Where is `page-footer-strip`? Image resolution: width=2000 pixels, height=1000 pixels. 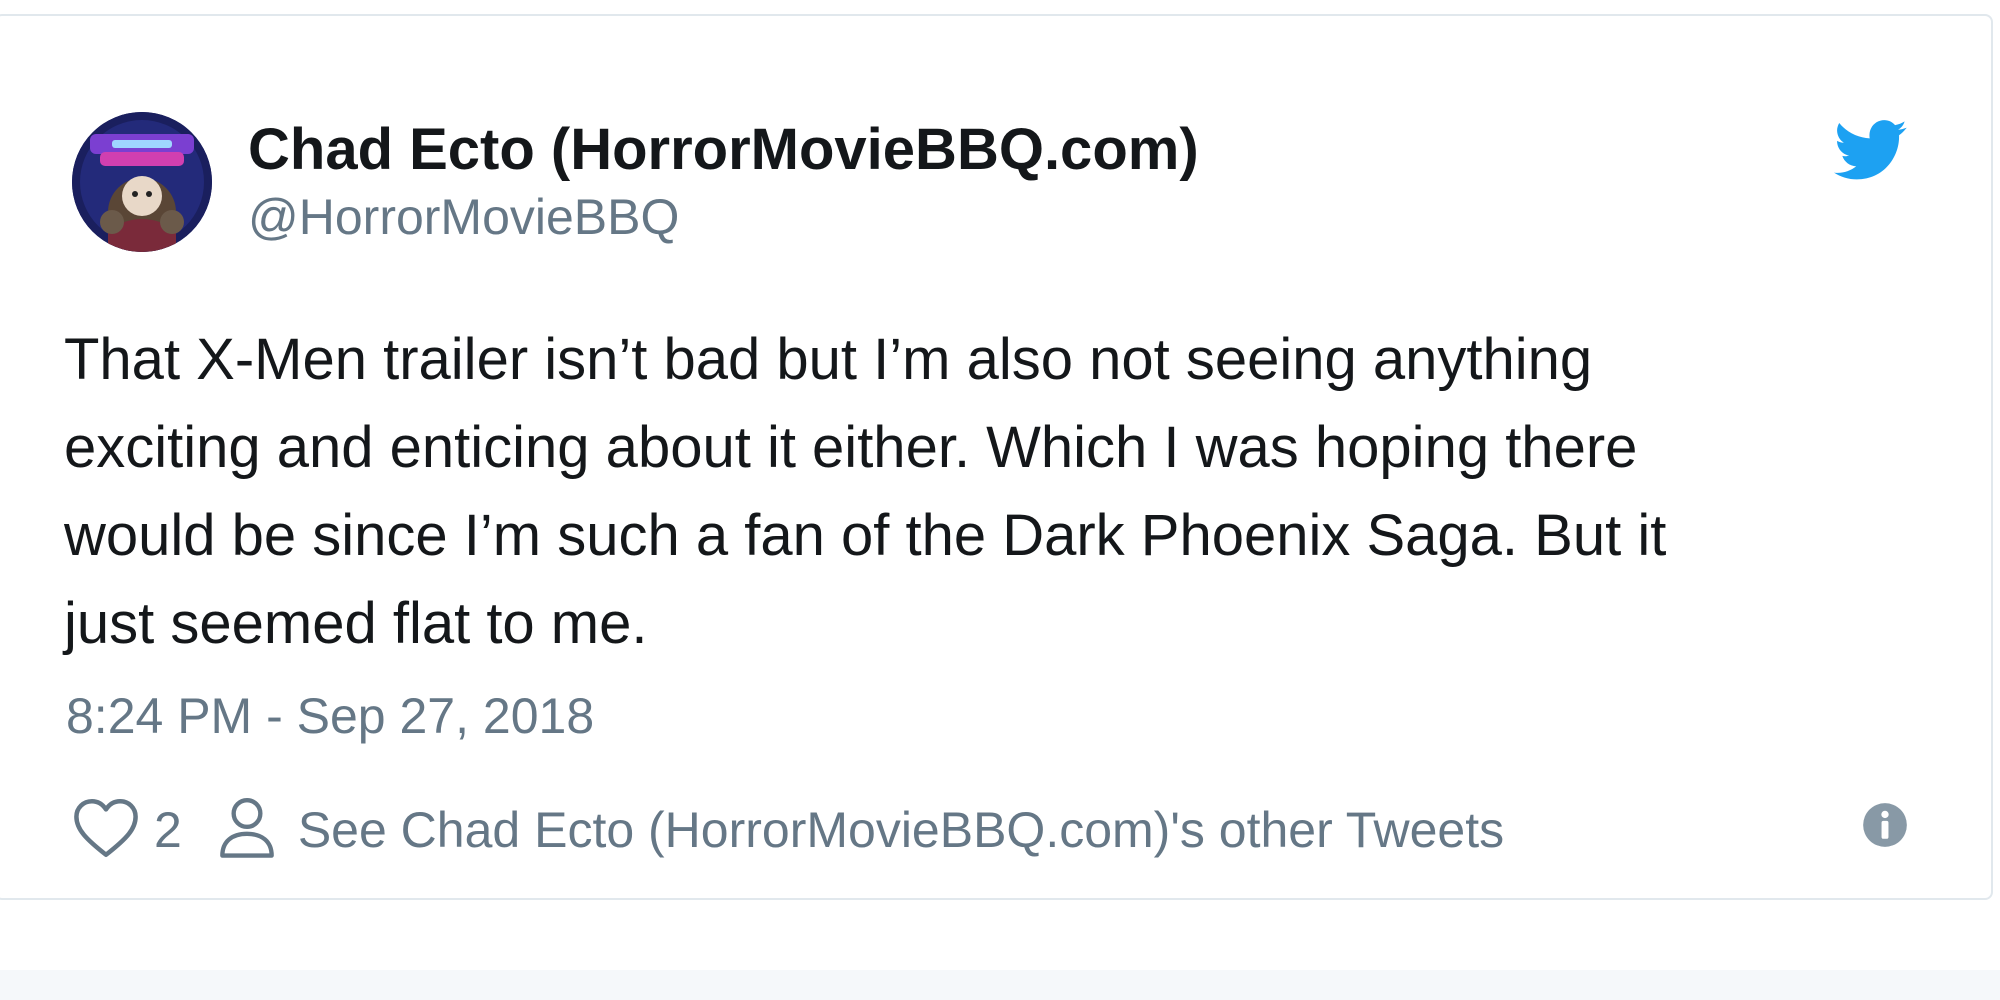 page-footer-strip is located at coordinates (1000, 985).